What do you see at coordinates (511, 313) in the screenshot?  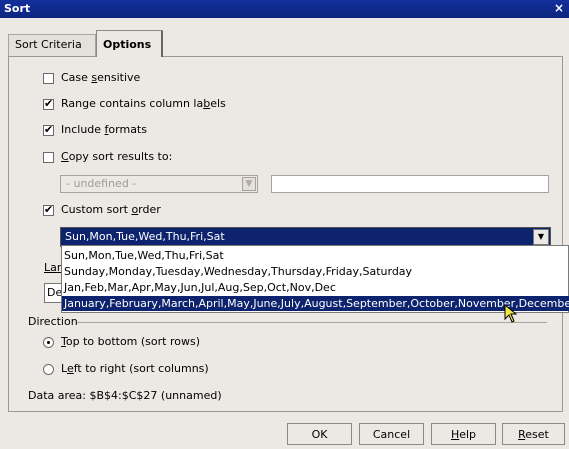 I see `mouse-pointer-icon` at bounding box center [511, 313].